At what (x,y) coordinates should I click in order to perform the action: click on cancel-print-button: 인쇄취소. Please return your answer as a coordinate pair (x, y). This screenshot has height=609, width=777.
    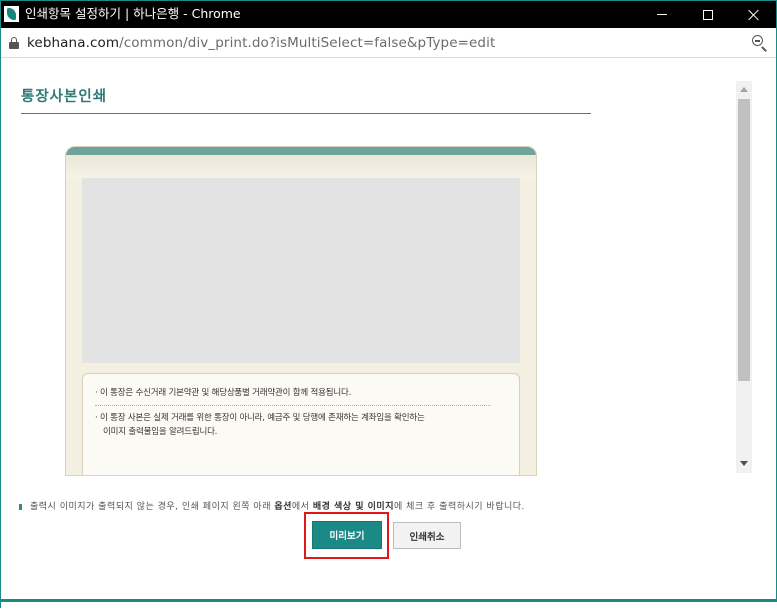
    Looking at the image, I should click on (427, 535).